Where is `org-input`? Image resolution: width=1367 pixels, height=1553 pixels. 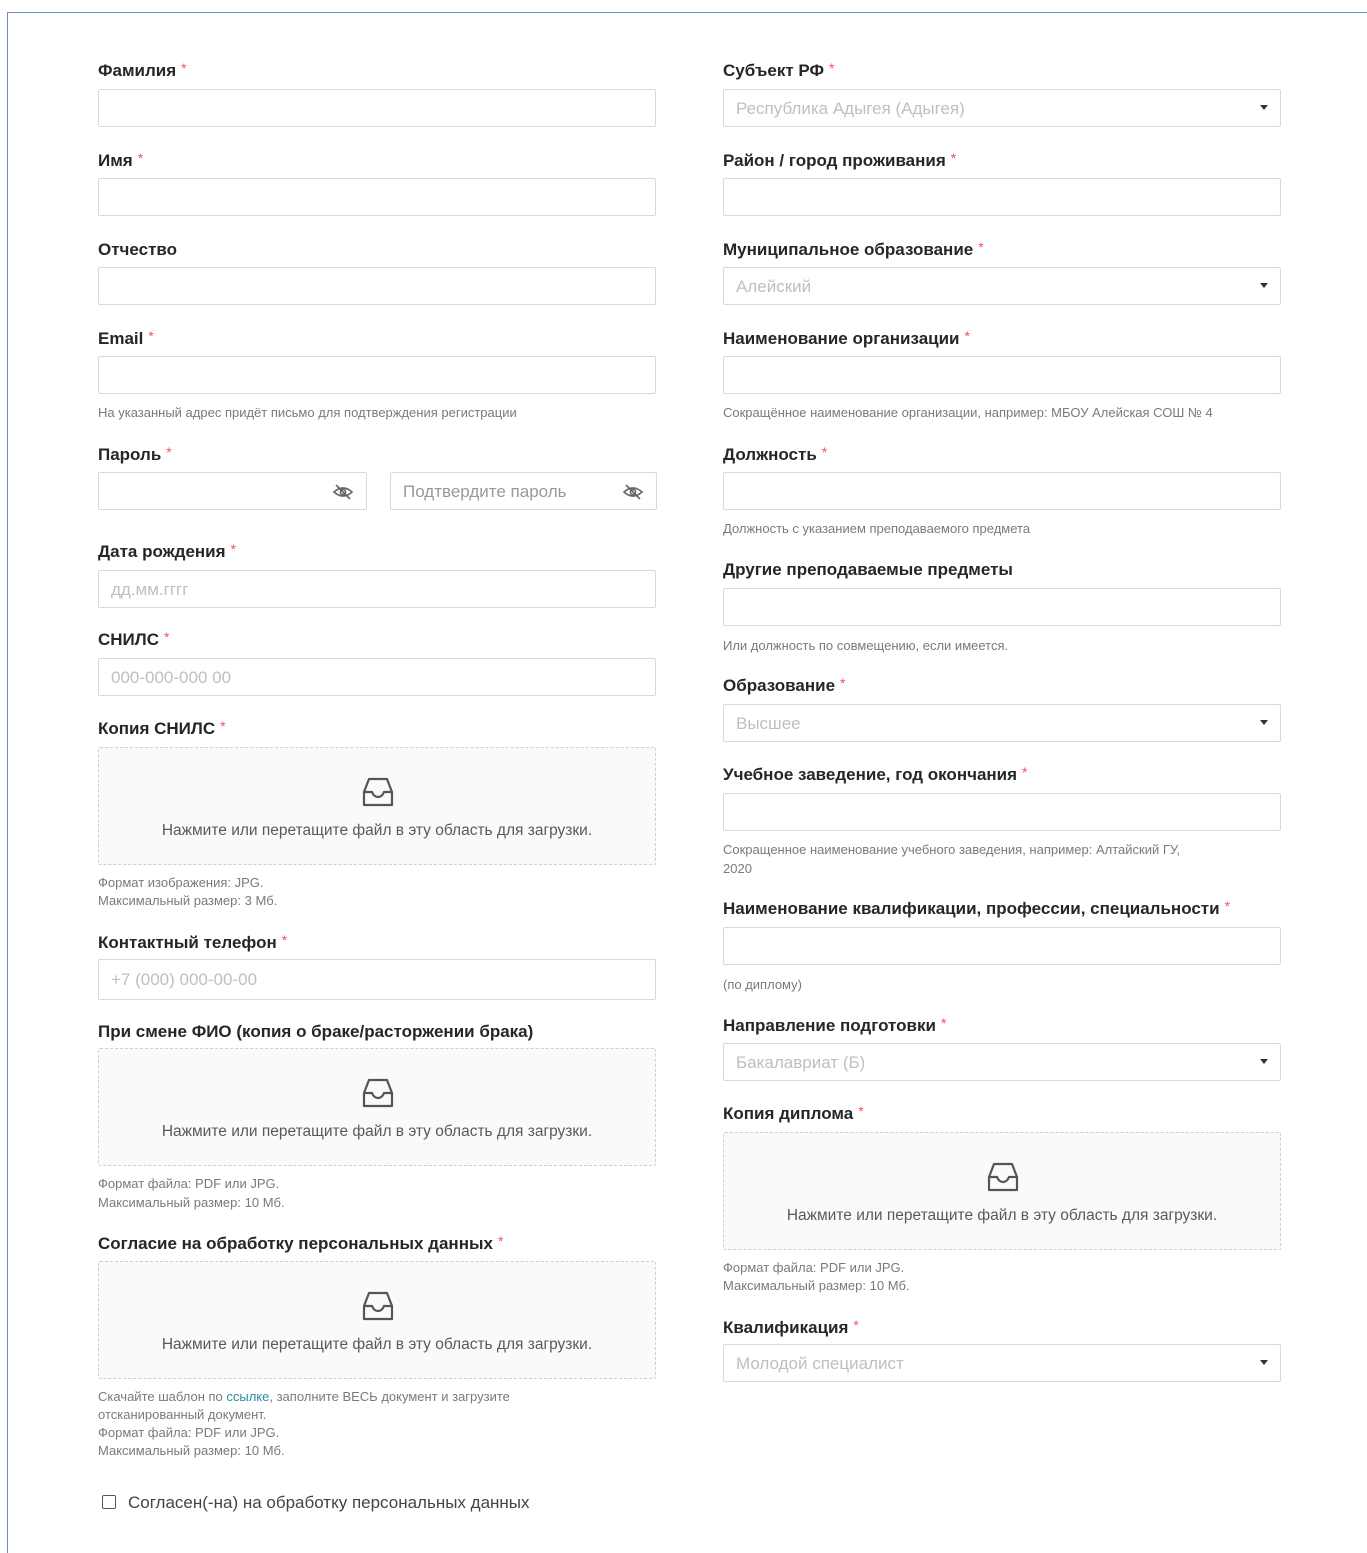 org-input is located at coordinates (1002, 375).